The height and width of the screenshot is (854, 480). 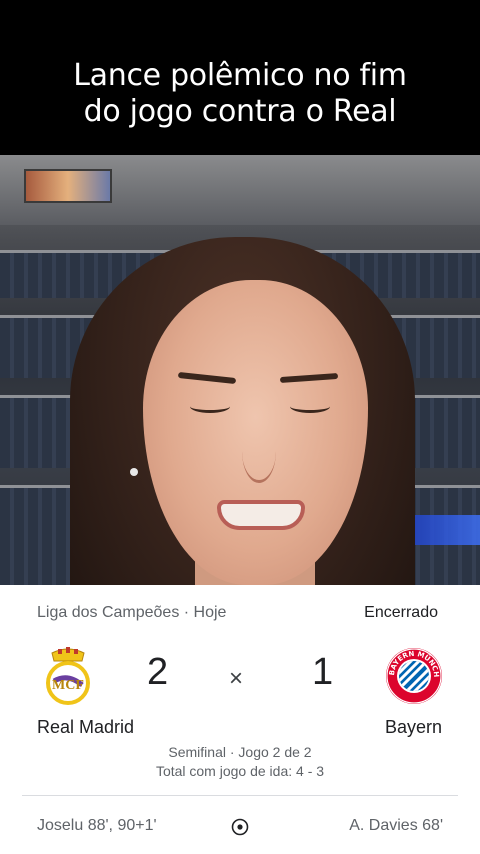 What do you see at coordinates (68, 676) in the screenshot?
I see `real-madrid-crest-icon: MCF` at bounding box center [68, 676].